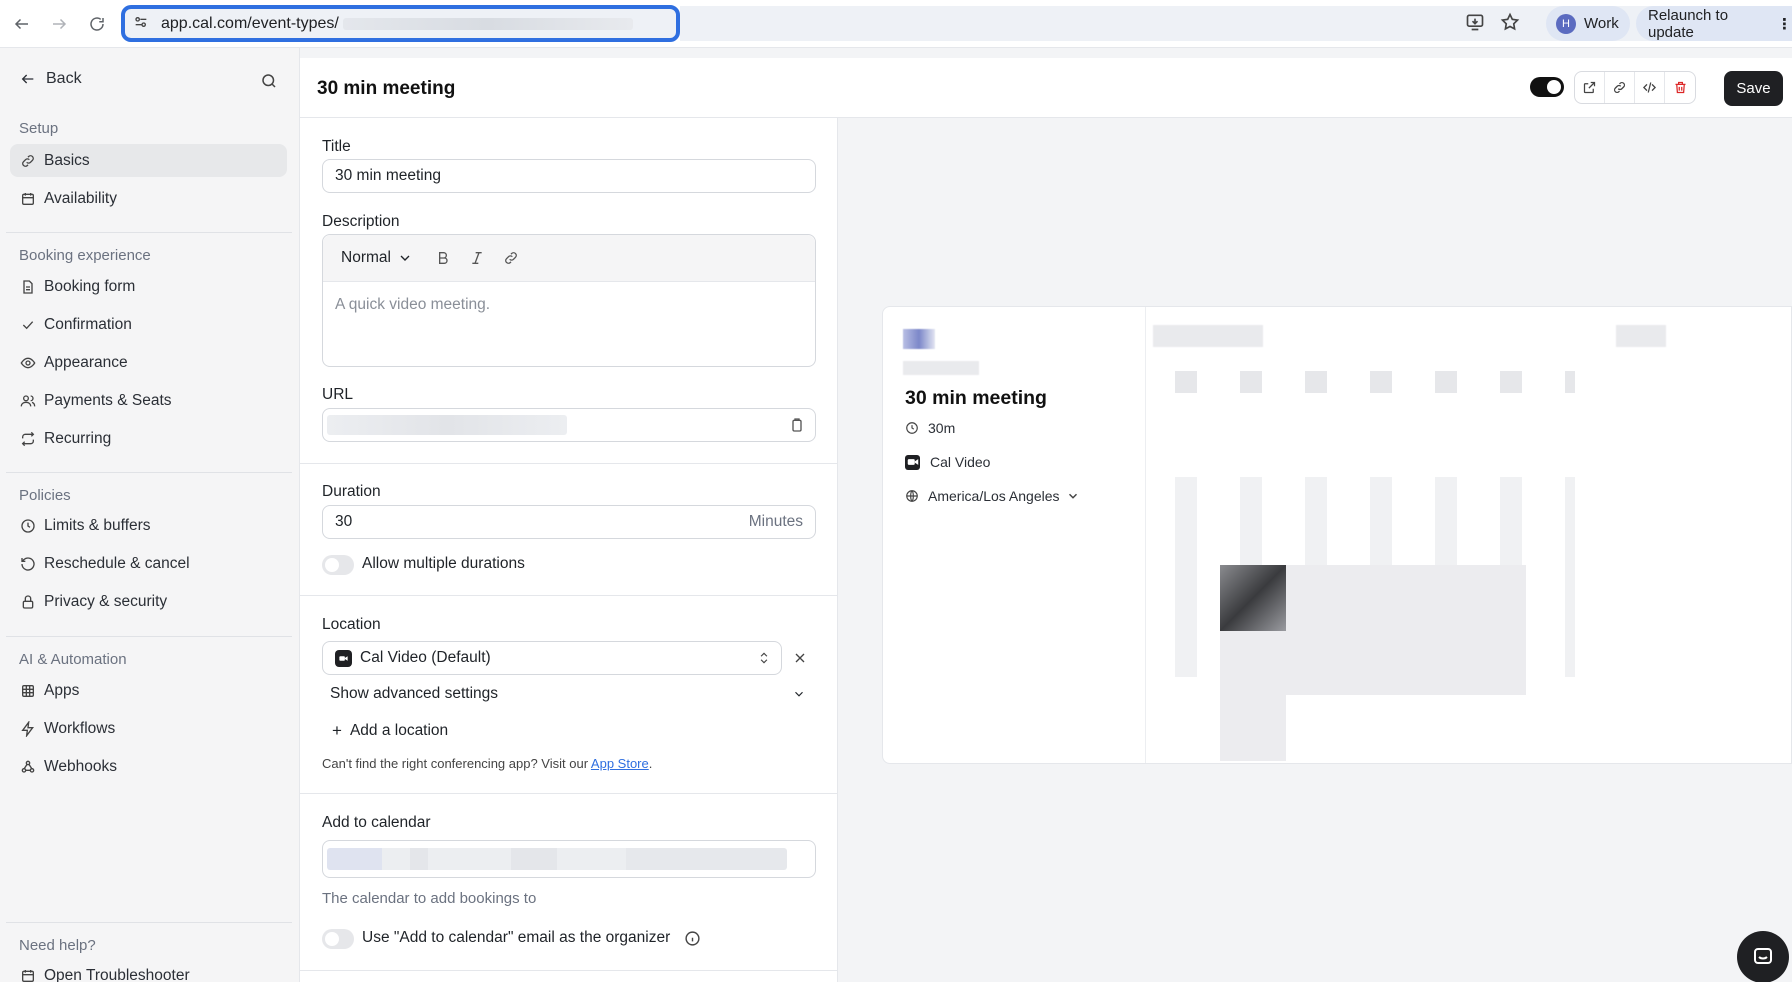 The height and width of the screenshot is (982, 1792). I want to click on file-icon, so click(28, 286).